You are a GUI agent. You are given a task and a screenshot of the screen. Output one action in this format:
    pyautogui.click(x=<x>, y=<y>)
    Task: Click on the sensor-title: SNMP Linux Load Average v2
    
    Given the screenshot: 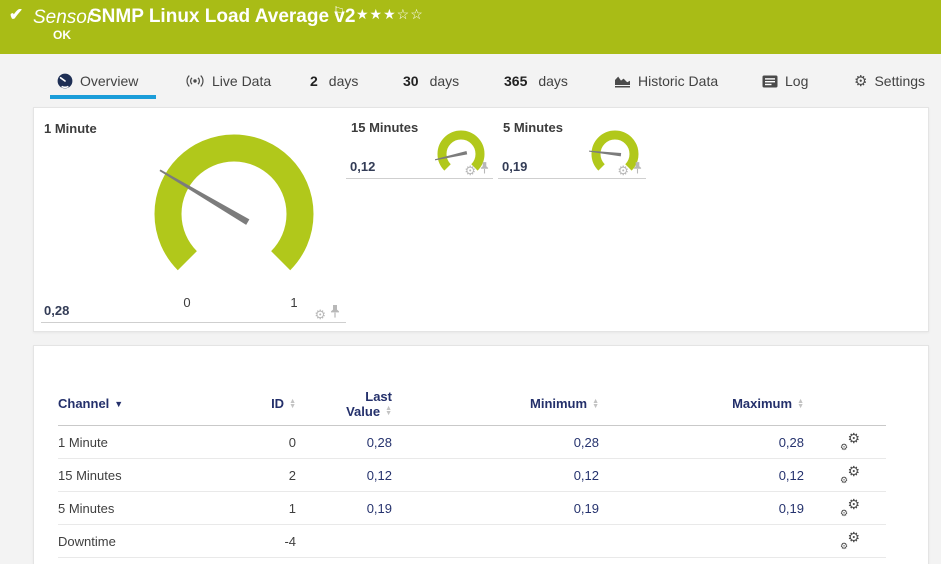 What is the action you would take?
    pyautogui.click(x=222, y=16)
    